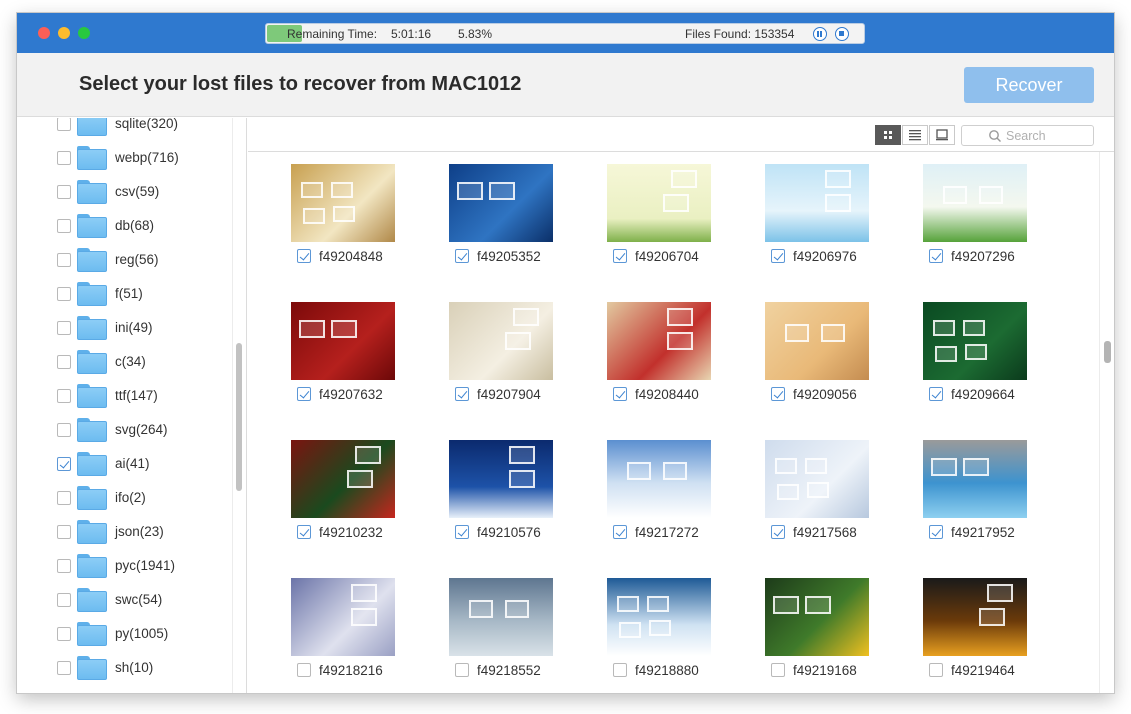 This screenshot has width=1131, height=714. What do you see at coordinates (142, 464) in the screenshot?
I see `file-type-item: ai(41)` at bounding box center [142, 464].